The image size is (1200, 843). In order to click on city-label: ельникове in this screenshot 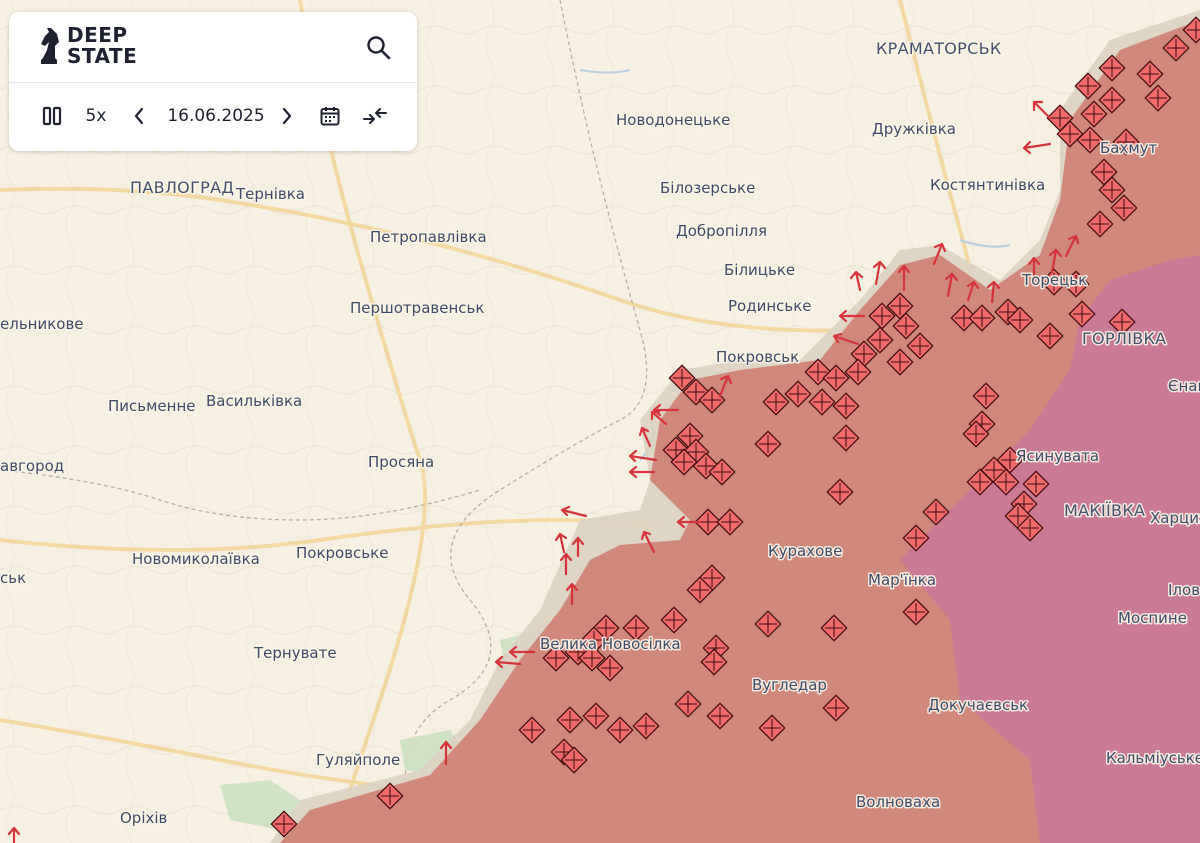, I will do `click(42, 324)`.